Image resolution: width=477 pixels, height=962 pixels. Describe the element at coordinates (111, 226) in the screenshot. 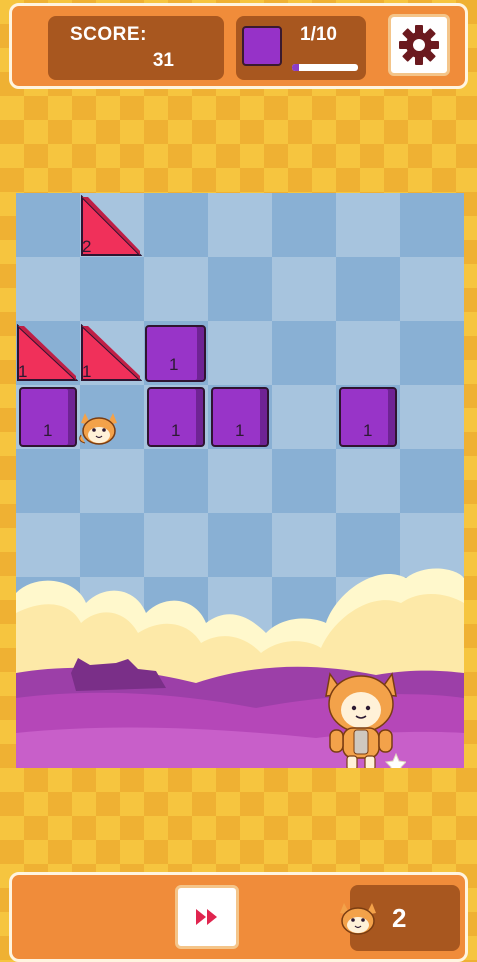

I see `triangle-block: 2` at that location.